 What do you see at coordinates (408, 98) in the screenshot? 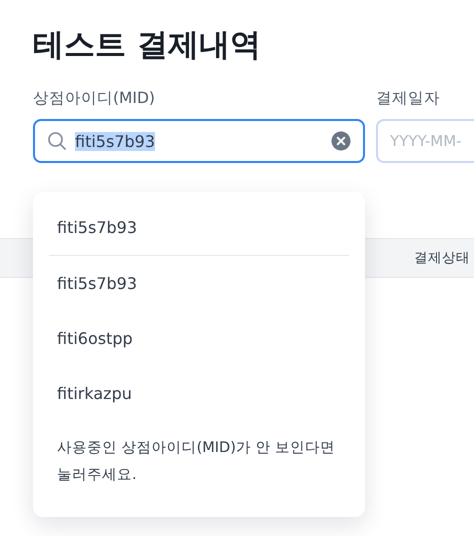
I see `field-label: 결제일자` at bounding box center [408, 98].